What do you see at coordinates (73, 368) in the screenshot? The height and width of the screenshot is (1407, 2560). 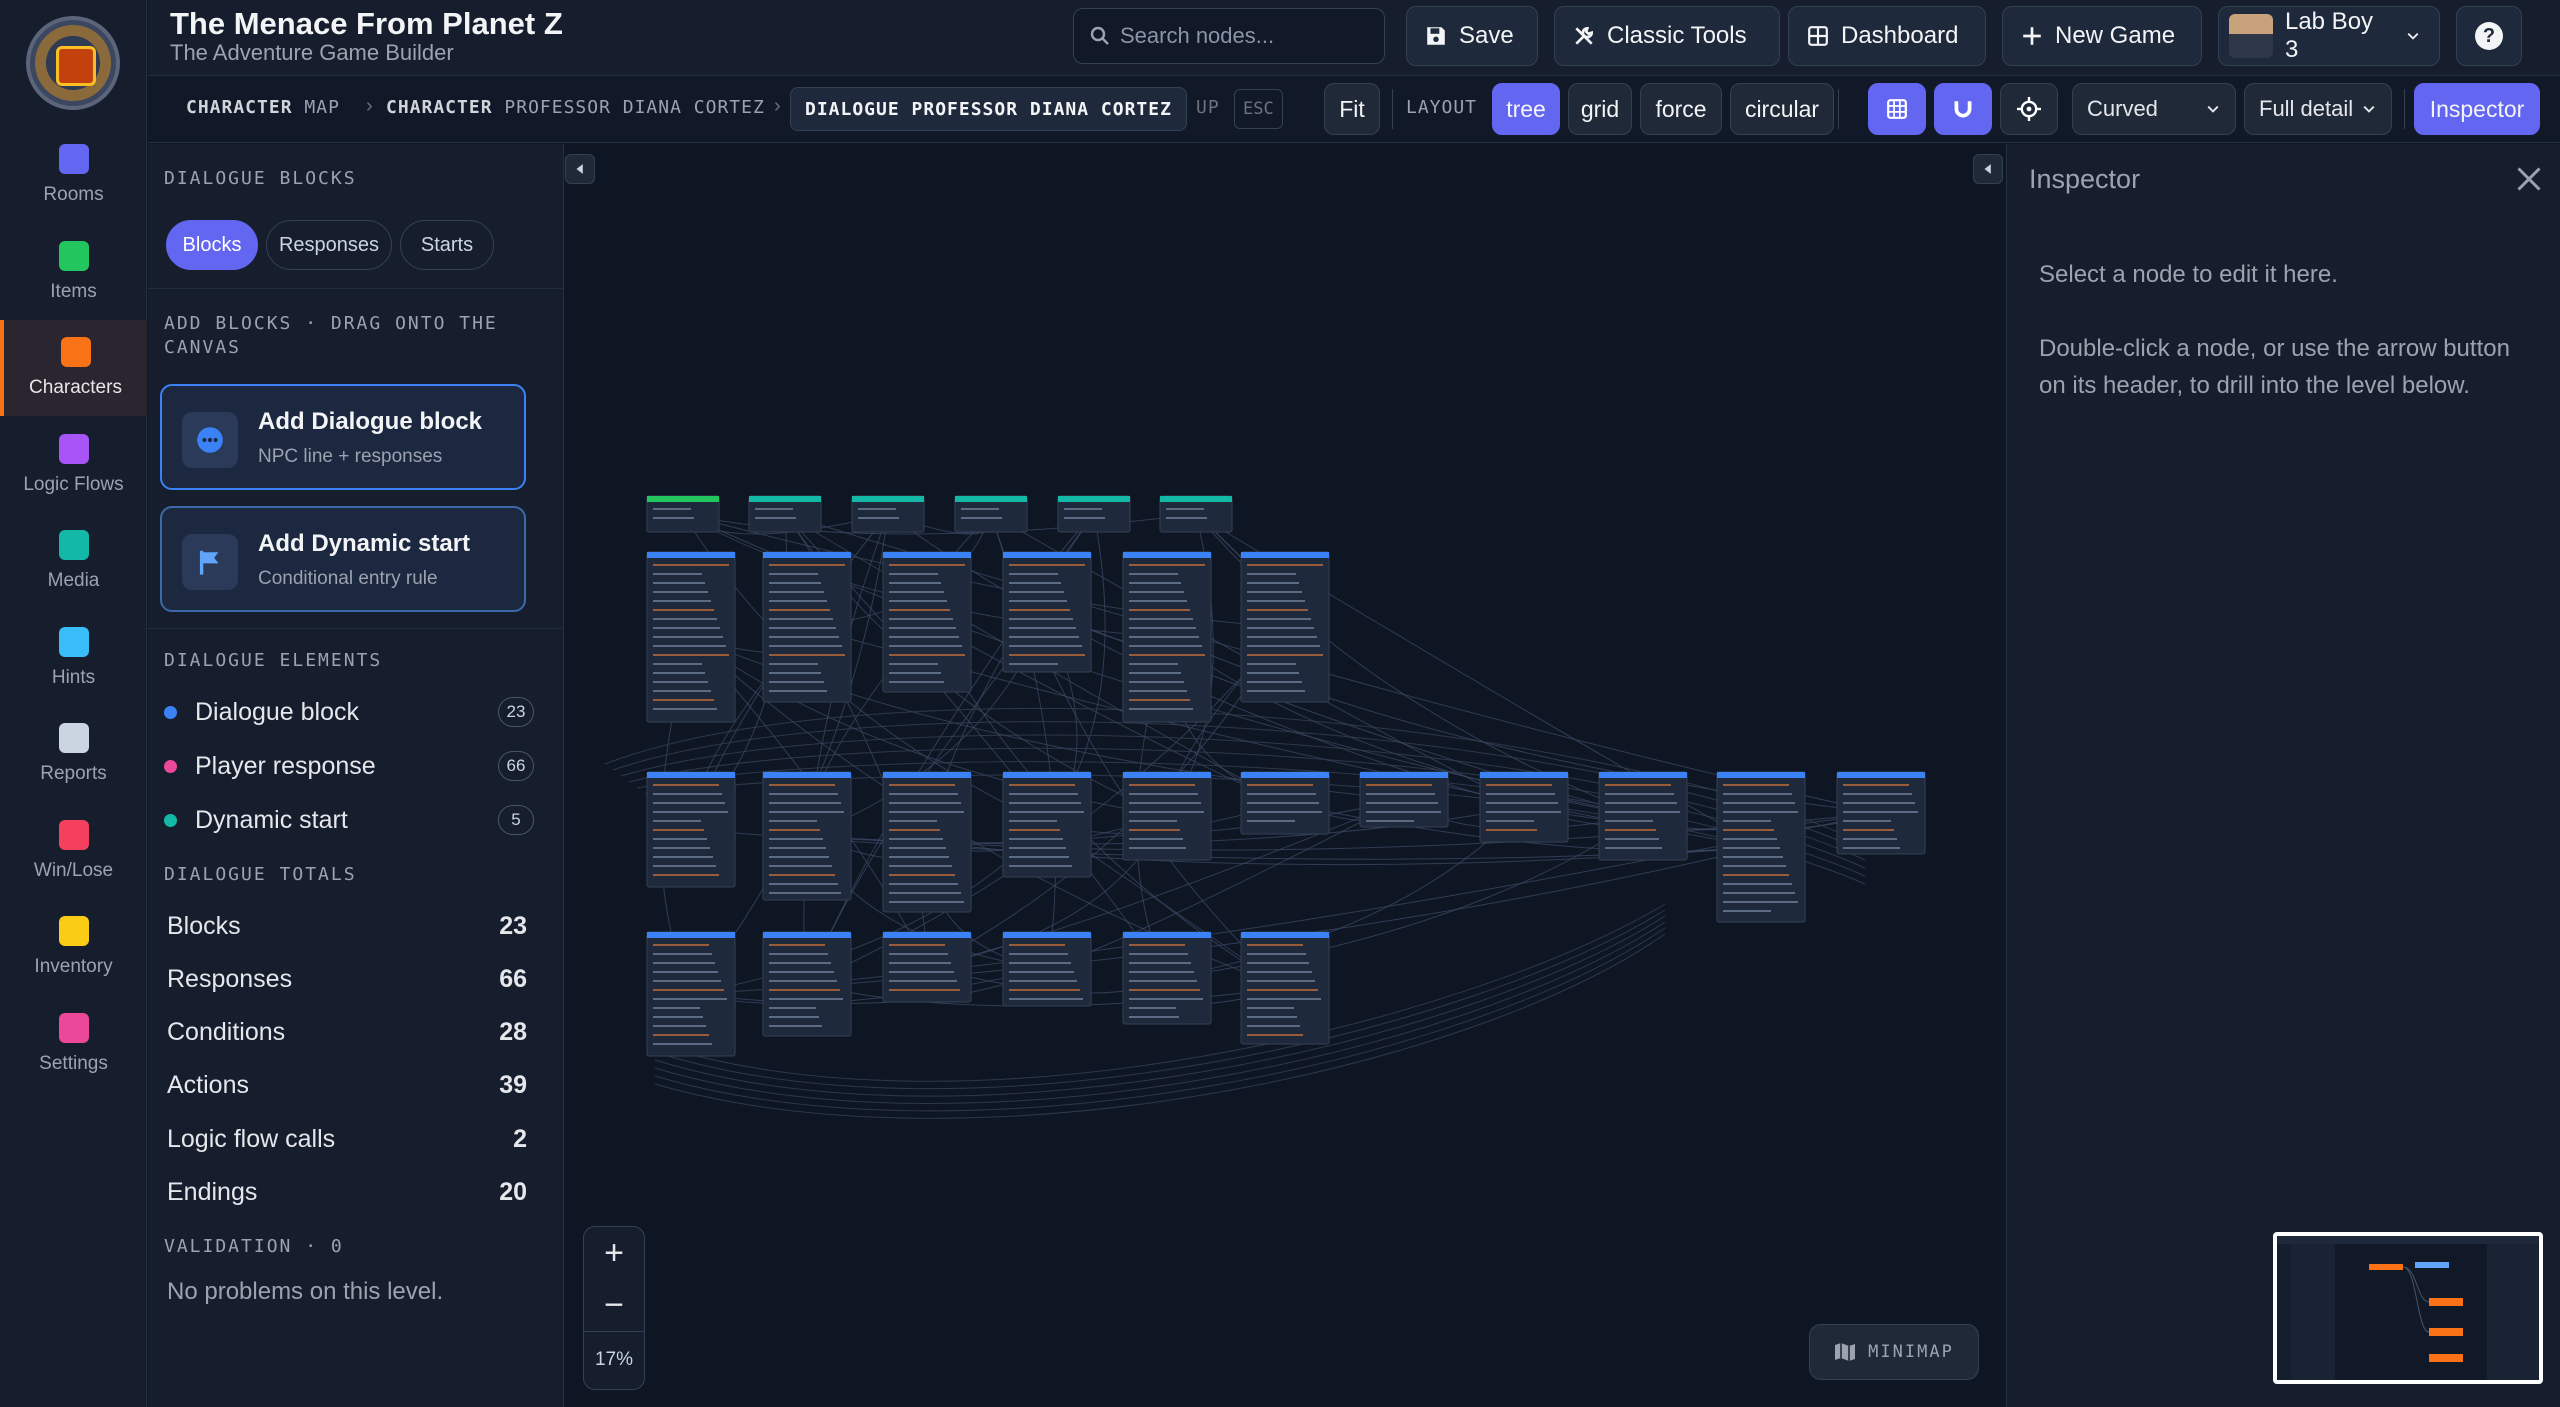 I see `rail-item-characters: Characters` at bounding box center [73, 368].